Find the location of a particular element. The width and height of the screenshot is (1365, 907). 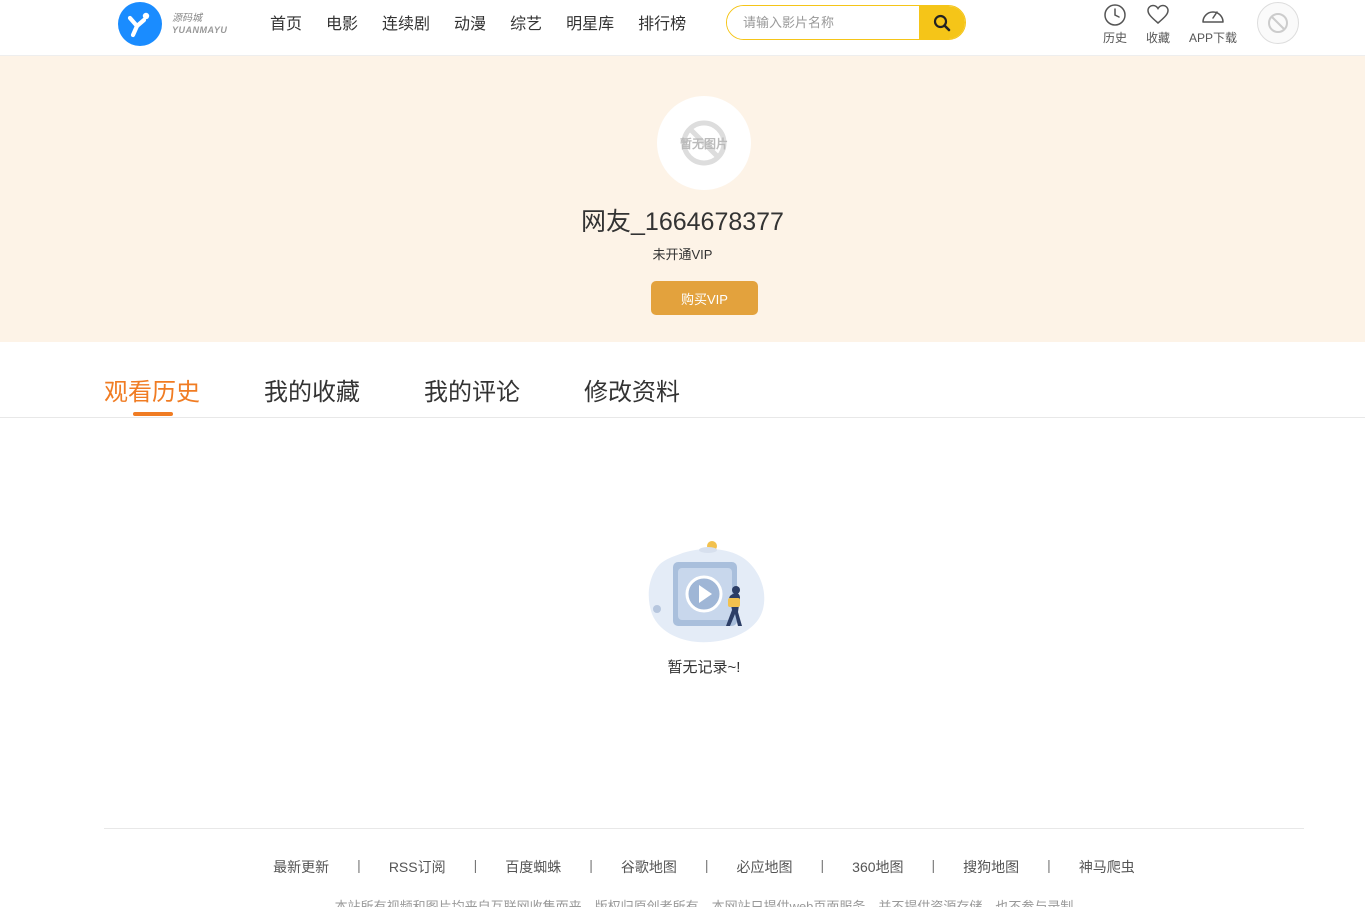

no-image-icon is located at coordinates (1278, 23).